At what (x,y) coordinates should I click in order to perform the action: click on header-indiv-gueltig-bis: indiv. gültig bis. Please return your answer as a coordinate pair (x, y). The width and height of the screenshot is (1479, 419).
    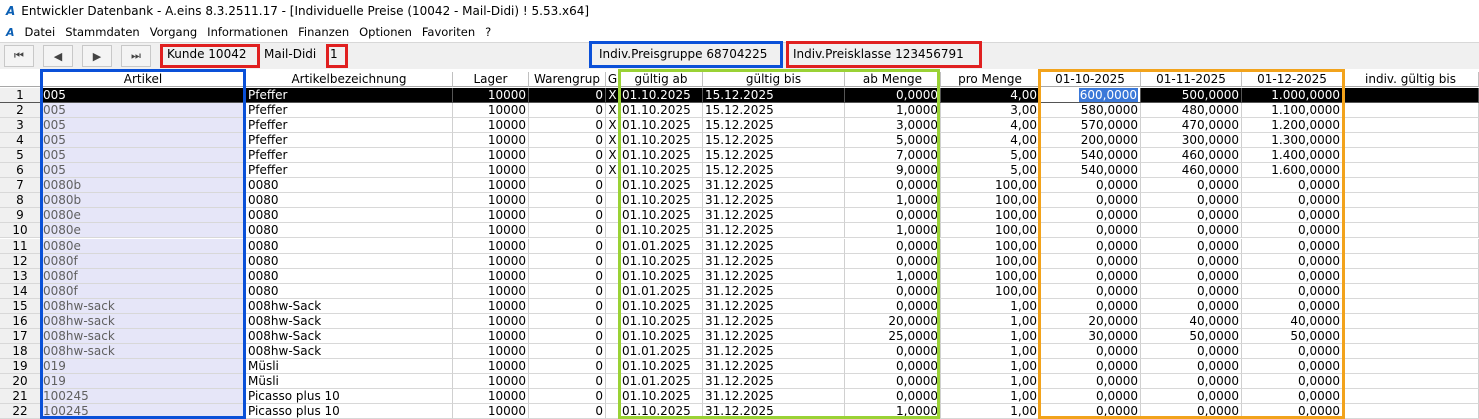
    Looking at the image, I should click on (1411, 79).